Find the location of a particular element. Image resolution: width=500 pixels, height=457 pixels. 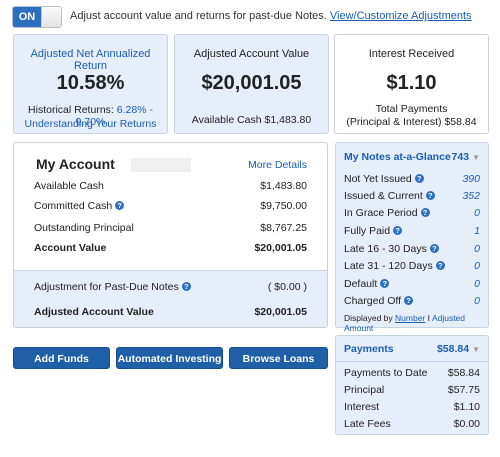

account-row-outstanding-principal: Outstanding Principal $8,767.25 is located at coordinates (170, 229).